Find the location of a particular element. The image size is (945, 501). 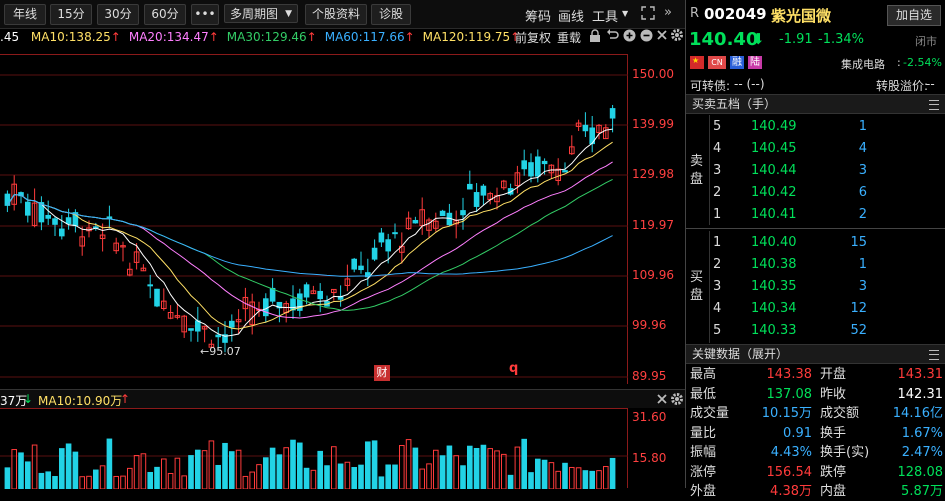

tools-link: 工具 is located at coordinates (605, 15).